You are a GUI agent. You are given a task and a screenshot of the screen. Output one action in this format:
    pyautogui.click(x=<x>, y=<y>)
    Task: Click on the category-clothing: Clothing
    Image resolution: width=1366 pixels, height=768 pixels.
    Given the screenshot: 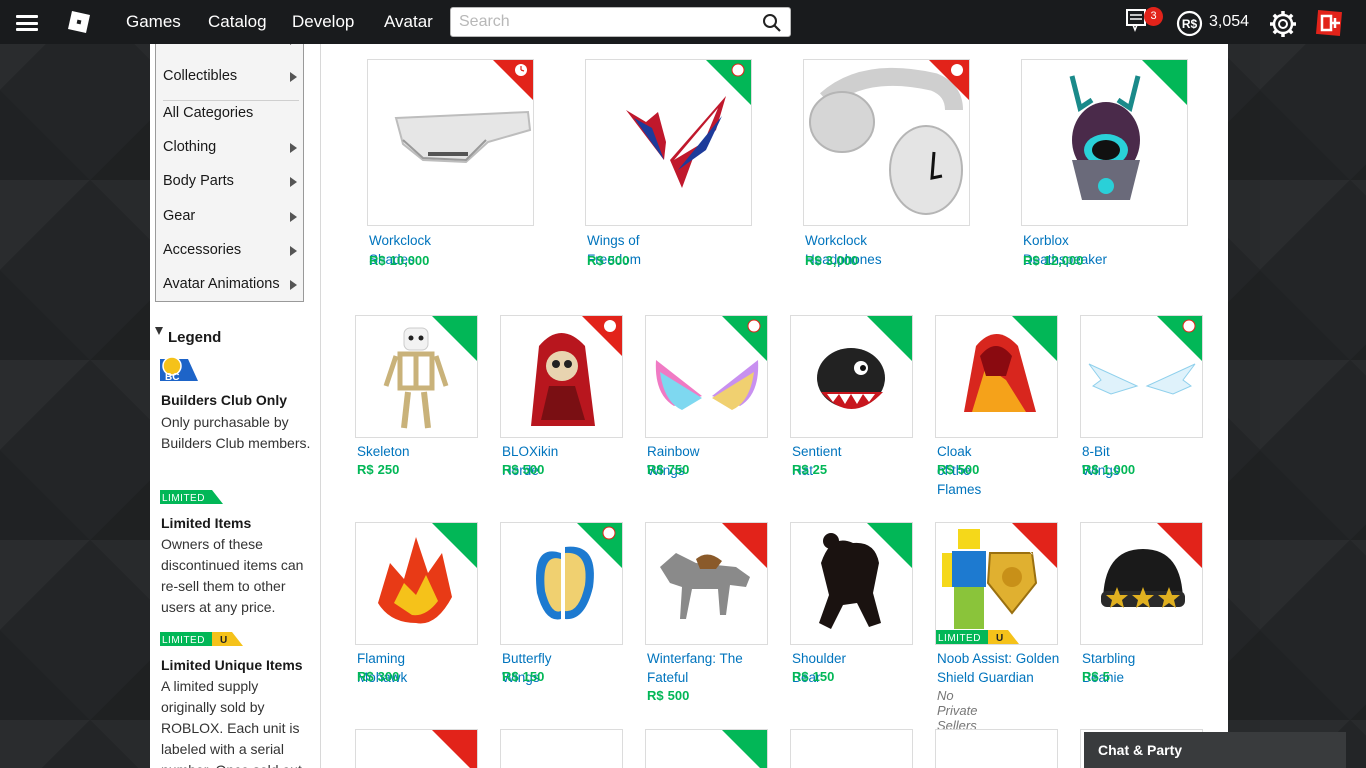 What is the action you would take?
    pyautogui.click(x=231, y=147)
    